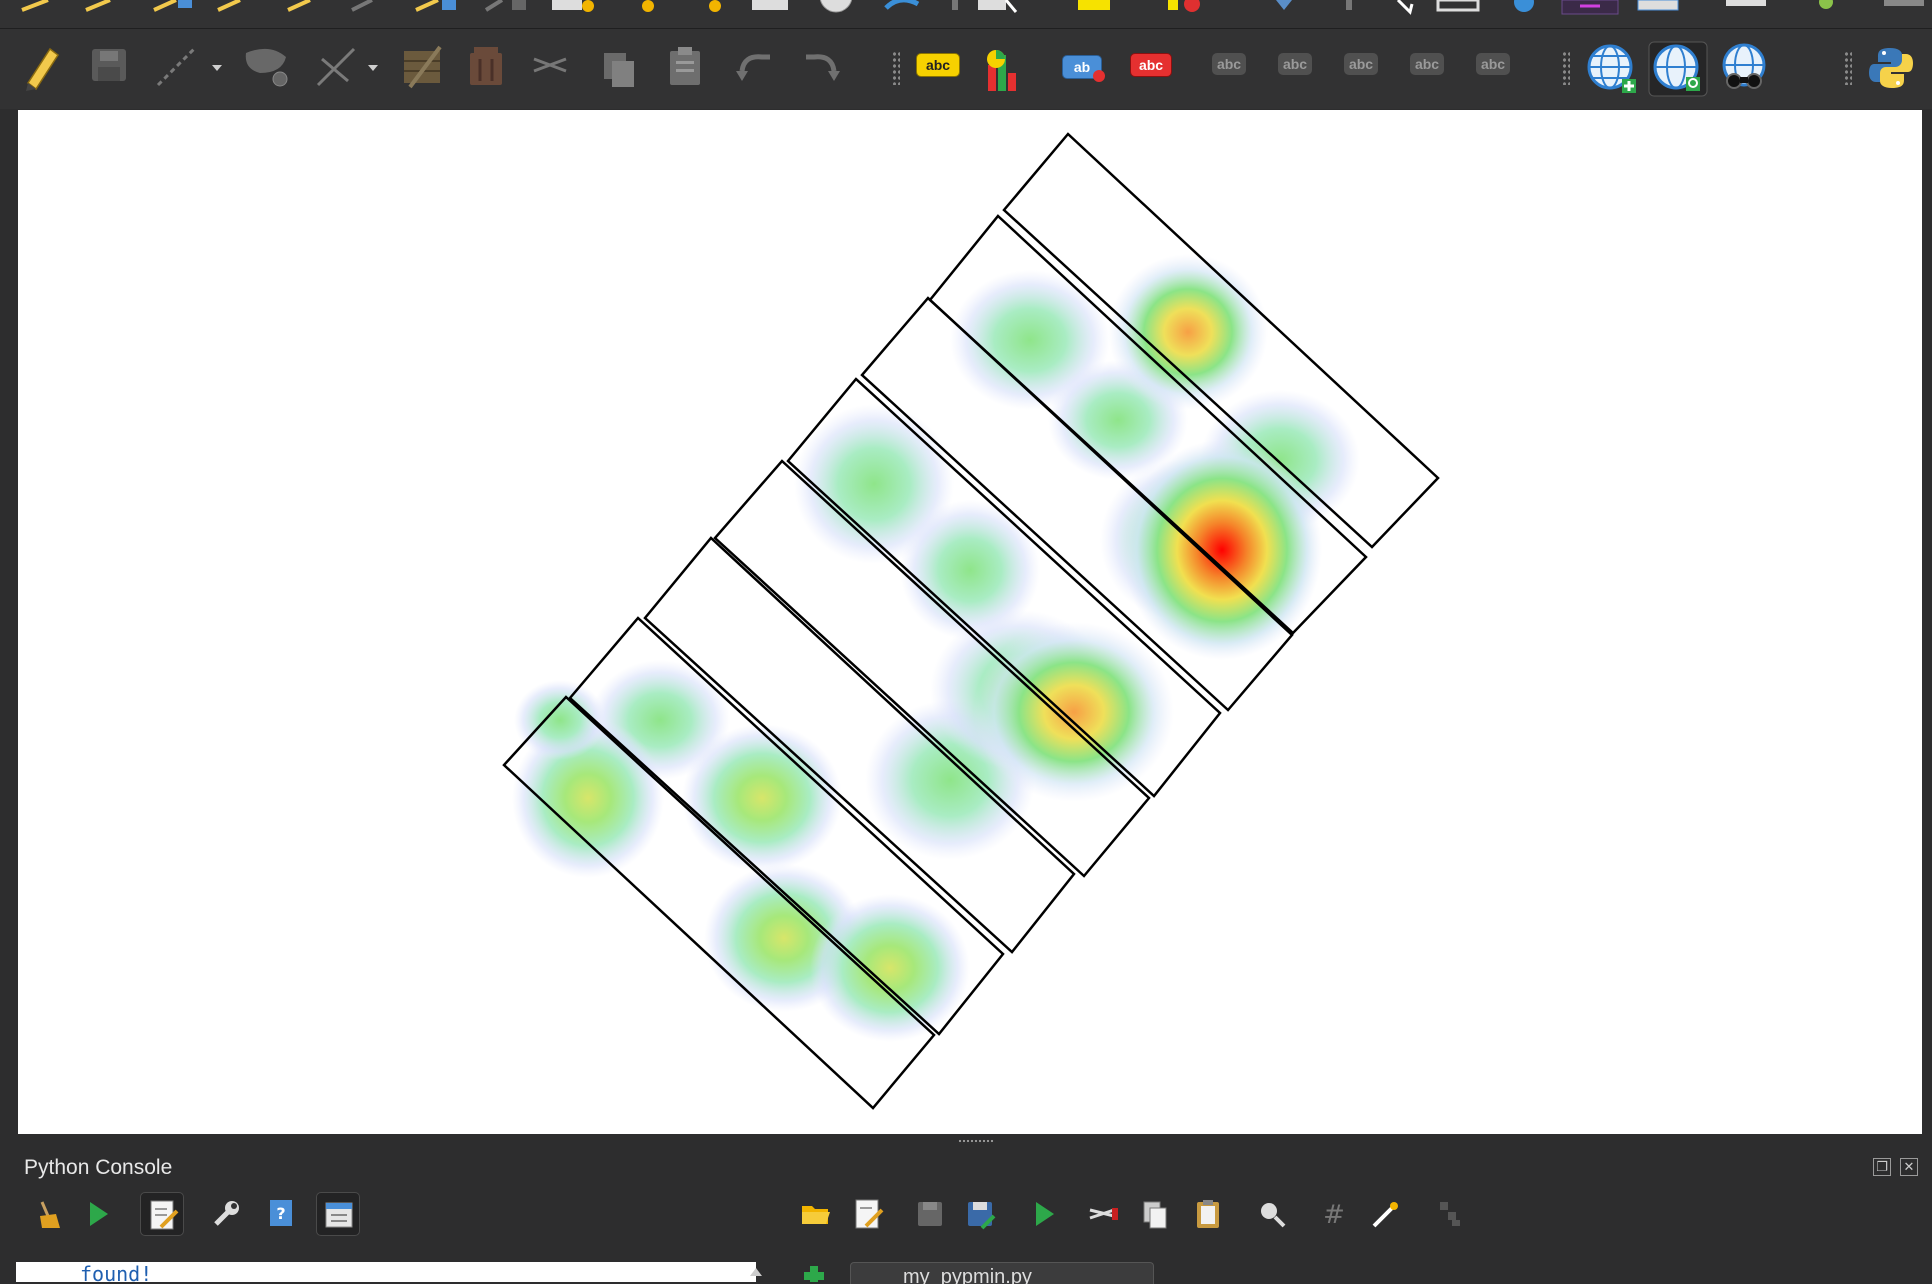 The height and width of the screenshot is (1284, 1932). I want to click on editor-tab: my_pypmin.py, so click(1002, 1273).